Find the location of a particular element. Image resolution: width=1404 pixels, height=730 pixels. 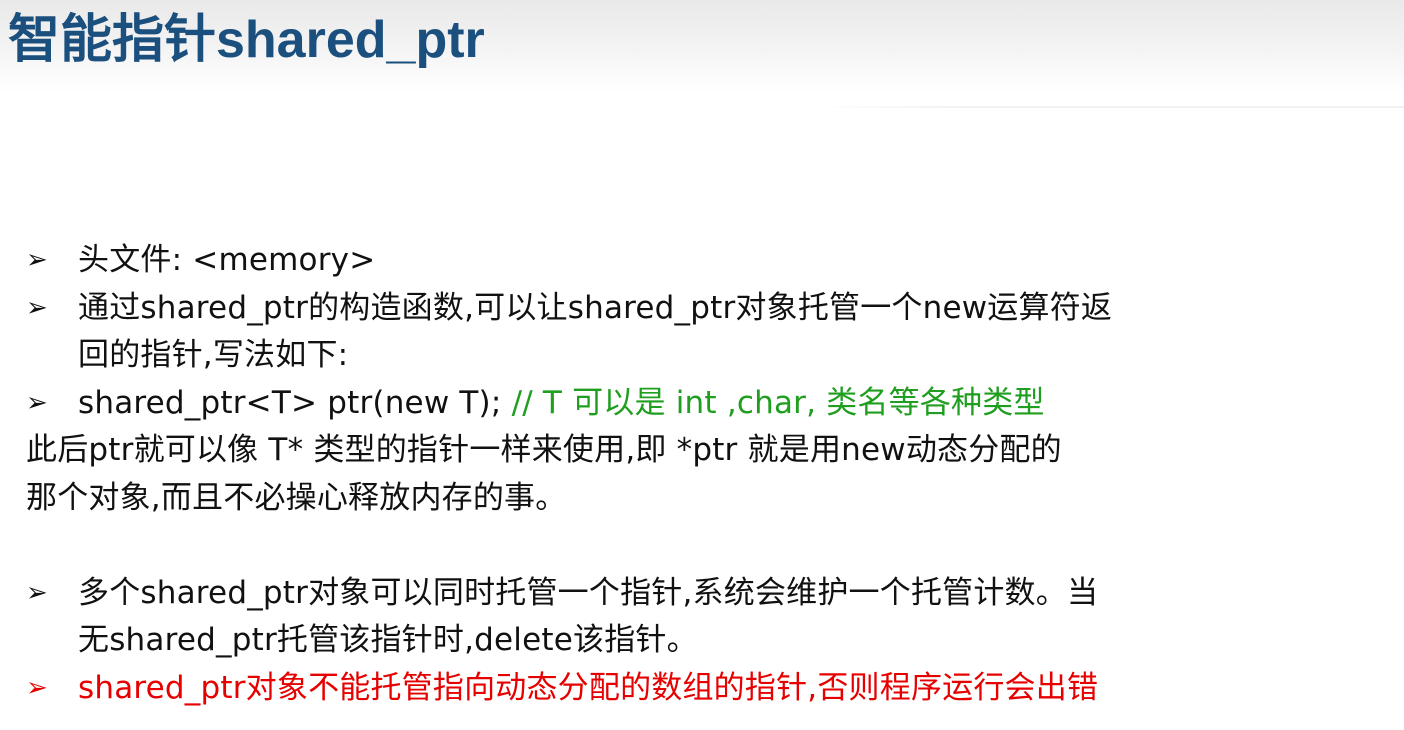

code-comment: // T 可以是 int ,char, 类名等各种类型 is located at coordinates (778, 402).